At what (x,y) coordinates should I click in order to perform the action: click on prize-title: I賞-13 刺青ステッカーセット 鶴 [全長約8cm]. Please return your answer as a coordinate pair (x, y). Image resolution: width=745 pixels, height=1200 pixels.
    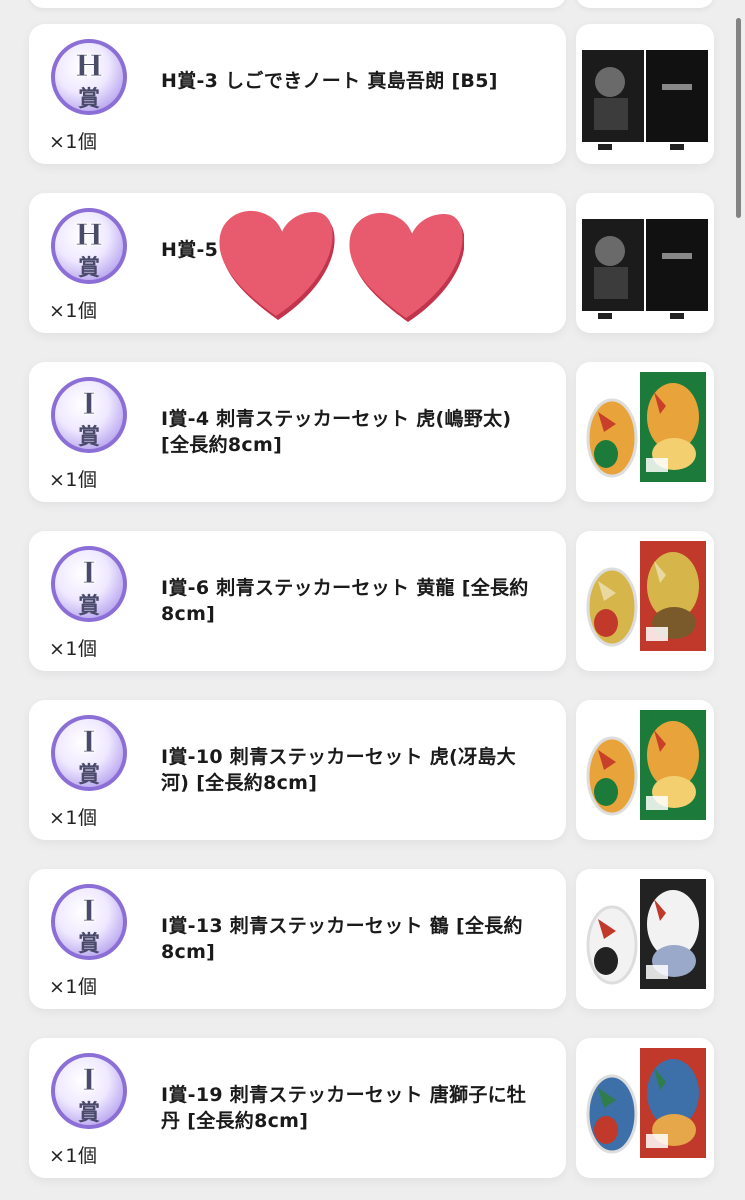
    Looking at the image, I should click on (342, 939).